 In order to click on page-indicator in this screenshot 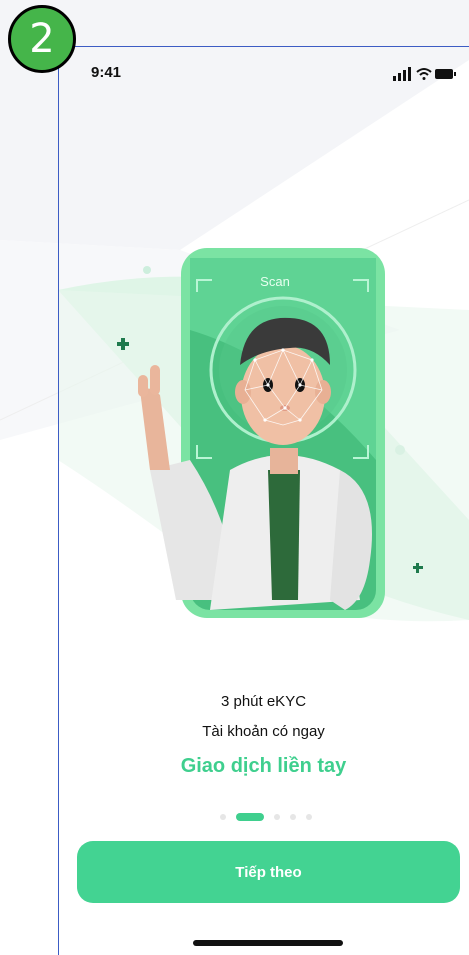, I will do `click(266, 817)`.